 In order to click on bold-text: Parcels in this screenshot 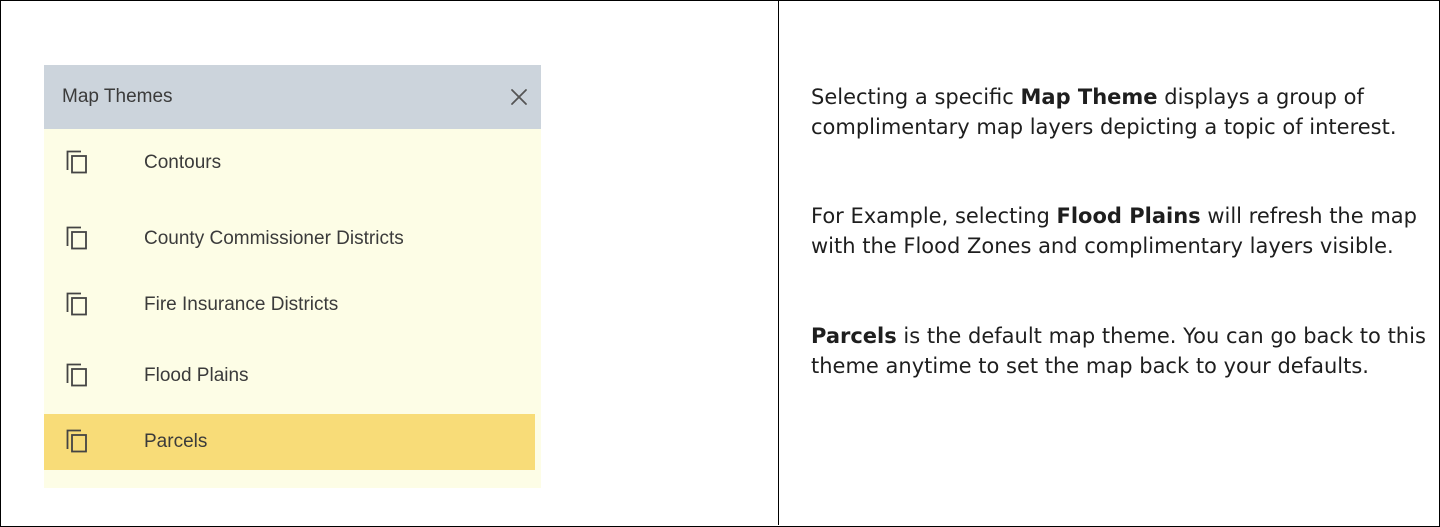, I will do `click(854, 336)`.